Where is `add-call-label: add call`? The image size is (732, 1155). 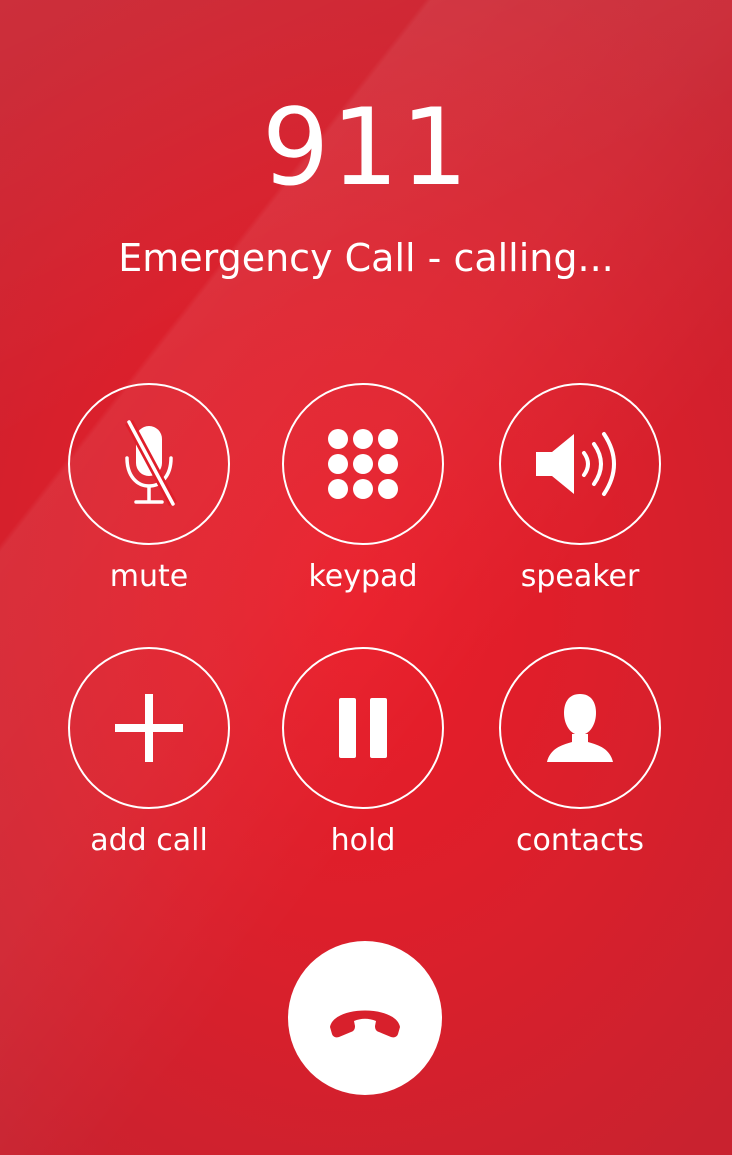 add-call-label: add call is located at coordinates (149, 840).